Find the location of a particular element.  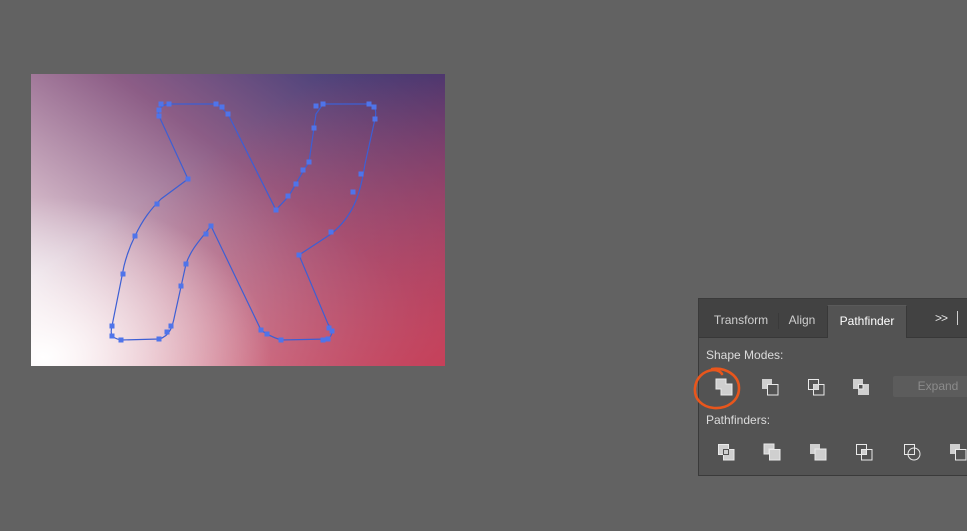

outline-button is located at coordinates (912, 452).